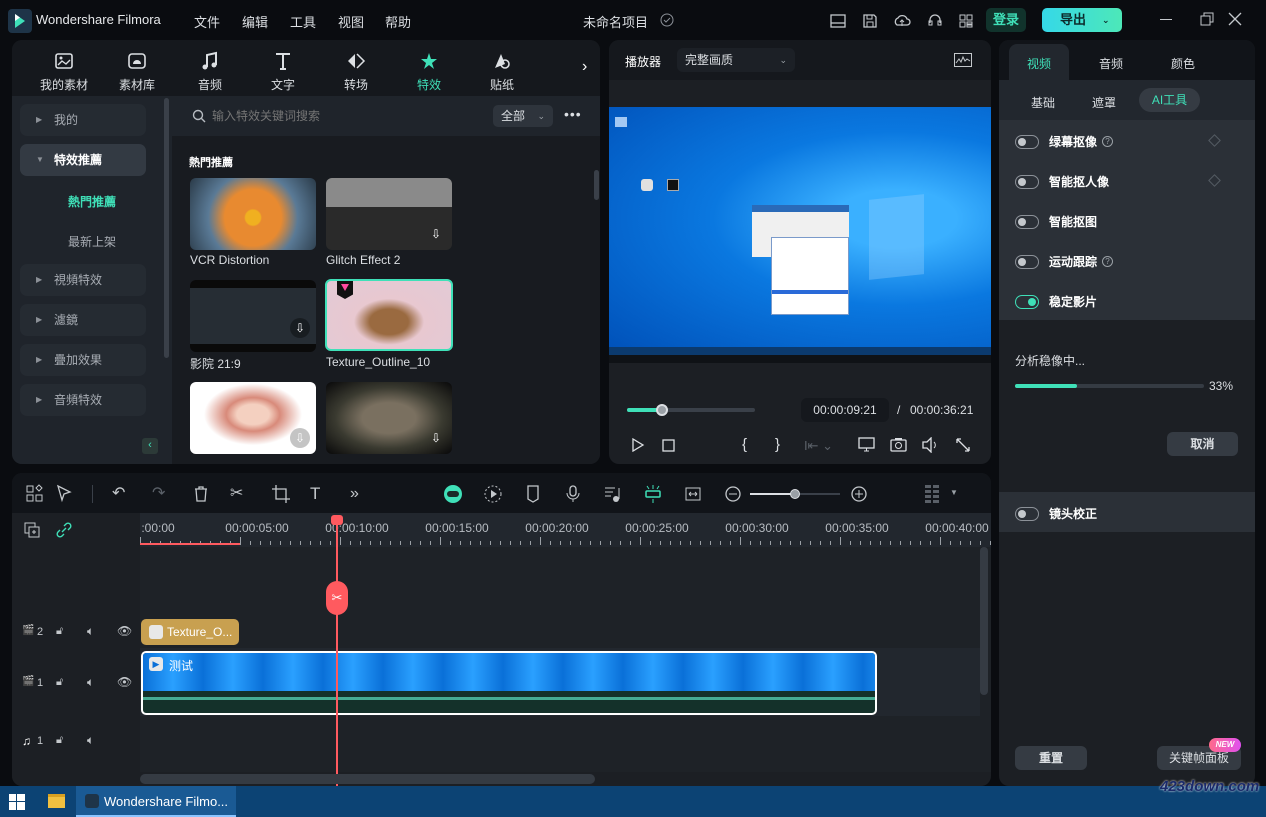 This screenshot has width=1266, height=817. Describe the element at coordinates (1043, 102) in the screenshot. I see `subtab-basic: 基础` at that location.